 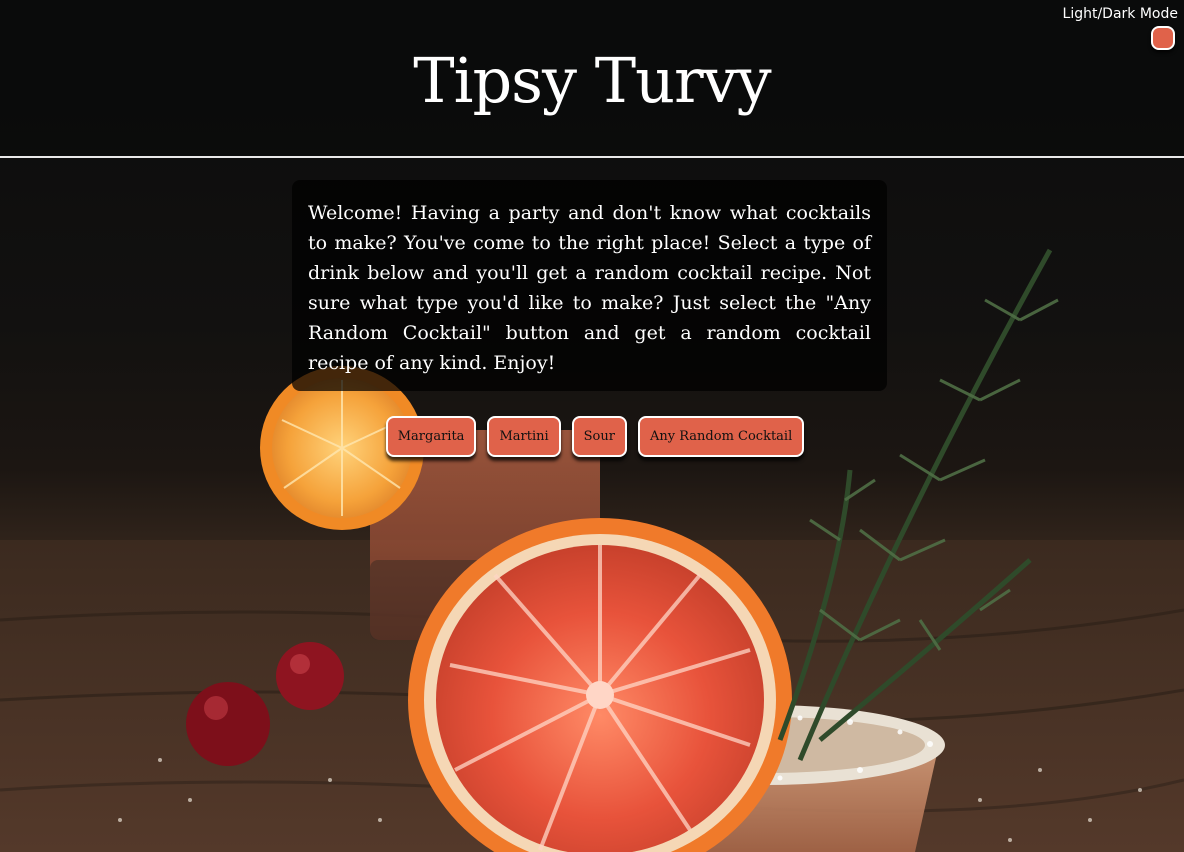 I want to click on any-random-cocktail-button: Any Random Cocktail, so click(x=721, y=436).